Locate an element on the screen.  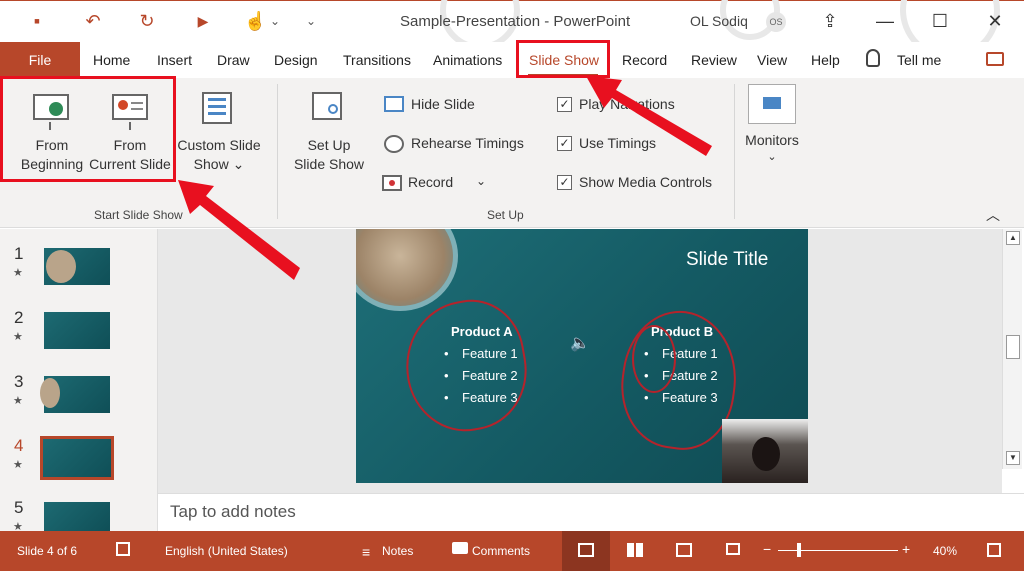
arrow-to-slideshow-tab is located at coordinates (649, 116).